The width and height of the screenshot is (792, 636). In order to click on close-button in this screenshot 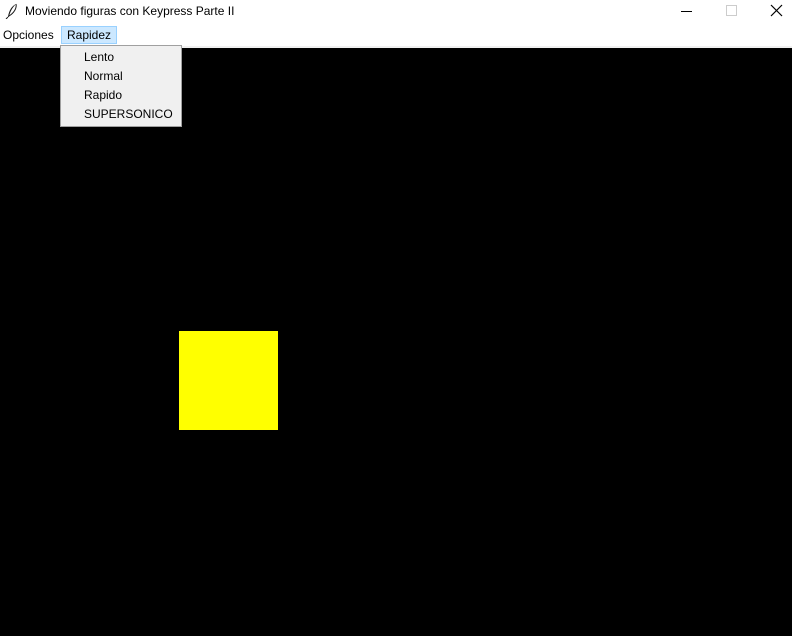, I will do `click(773, 11)`.